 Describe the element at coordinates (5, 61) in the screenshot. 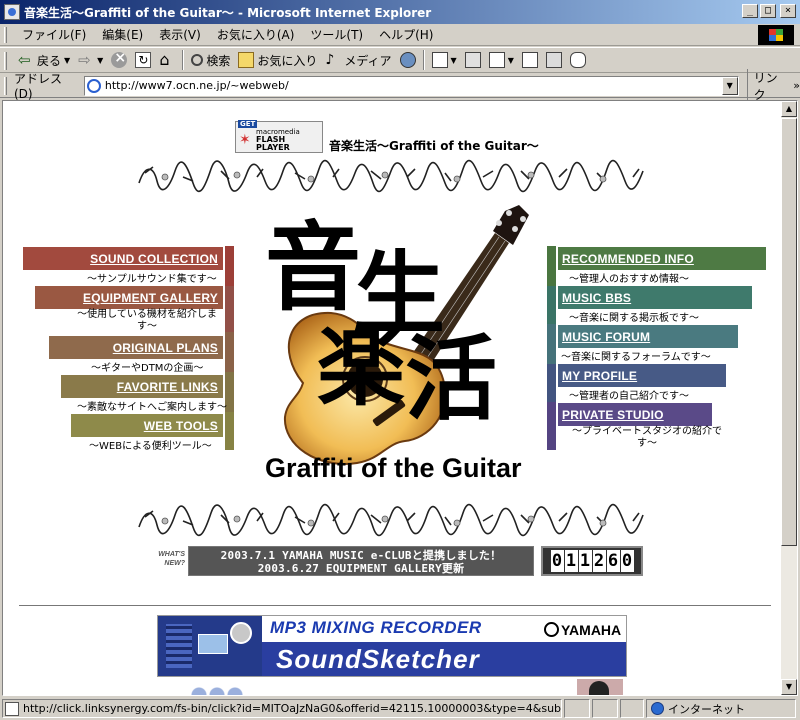

I see `toolbar-grip` at that location.